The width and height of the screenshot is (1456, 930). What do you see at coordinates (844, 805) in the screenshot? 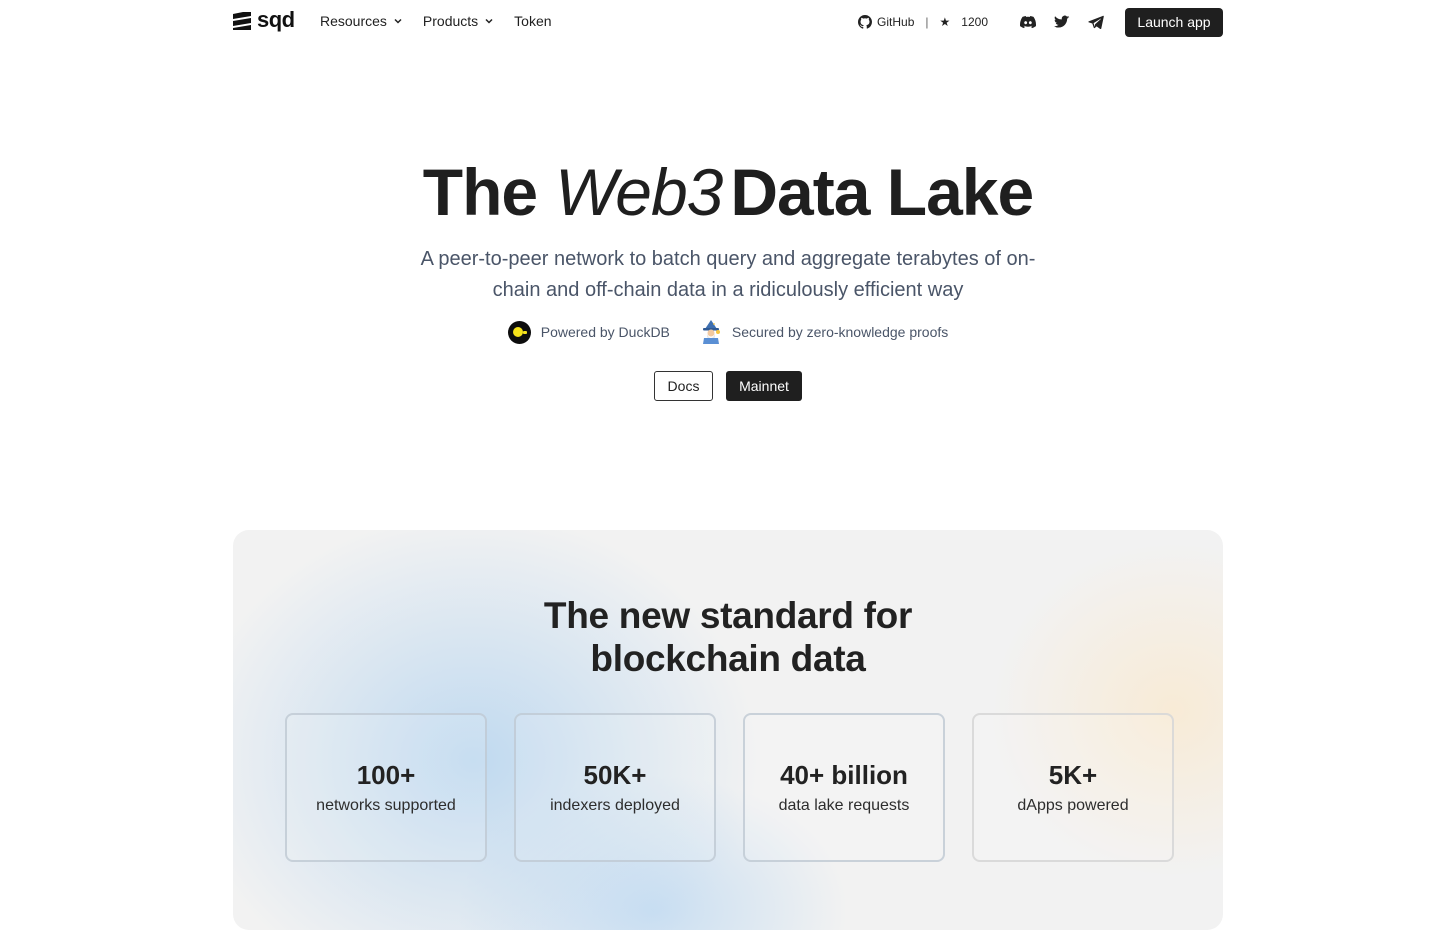
I see `stat-label: data lake requests` at bounding box center [844, 805].